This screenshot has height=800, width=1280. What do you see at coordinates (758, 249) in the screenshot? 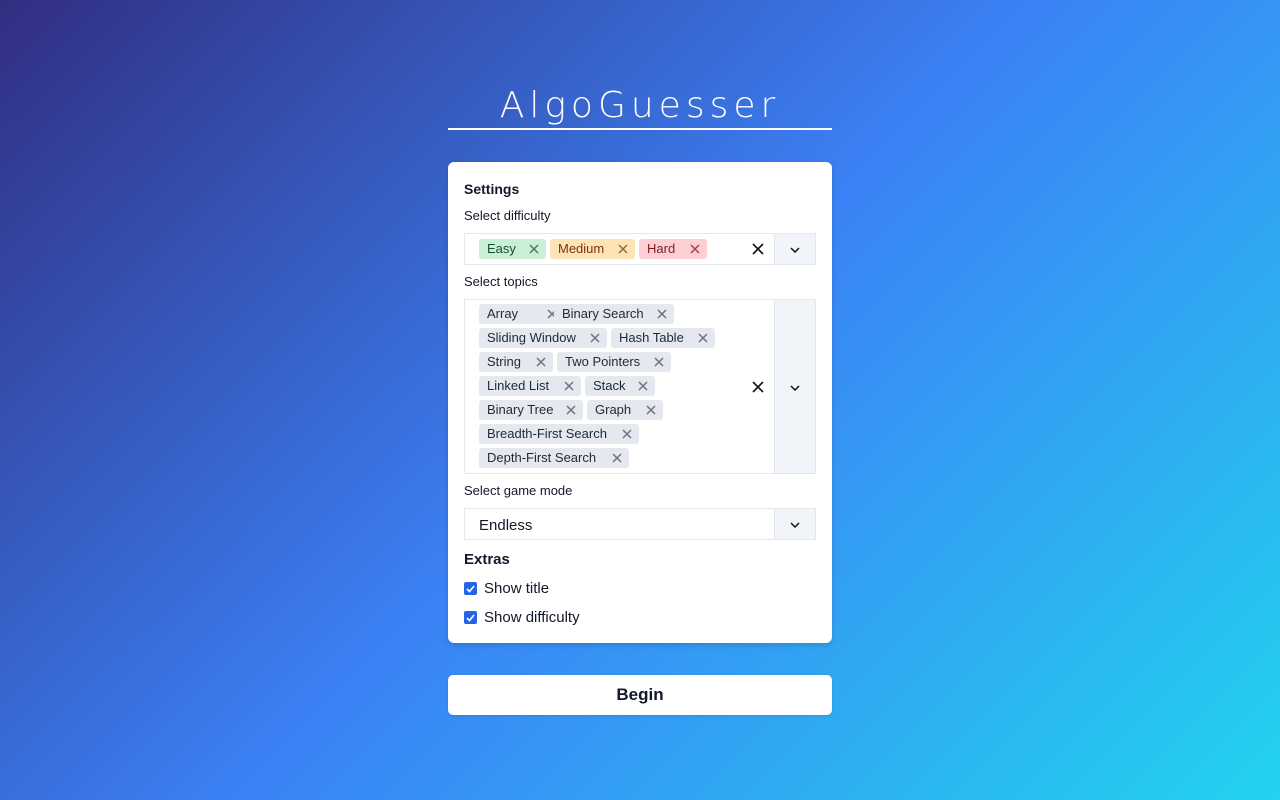
I see `clear-difficulty-icon` at bounding box center [758, 249].